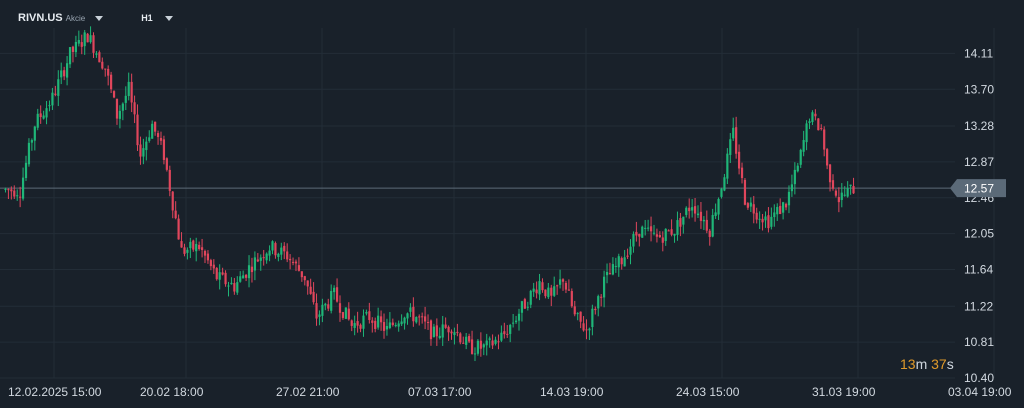 The height and width of the screenshot is (408, 1024). Describe the element at coordinates (172, 392) in the screenshot. I see `x-tick-label: 20.02 18:00` at that location.